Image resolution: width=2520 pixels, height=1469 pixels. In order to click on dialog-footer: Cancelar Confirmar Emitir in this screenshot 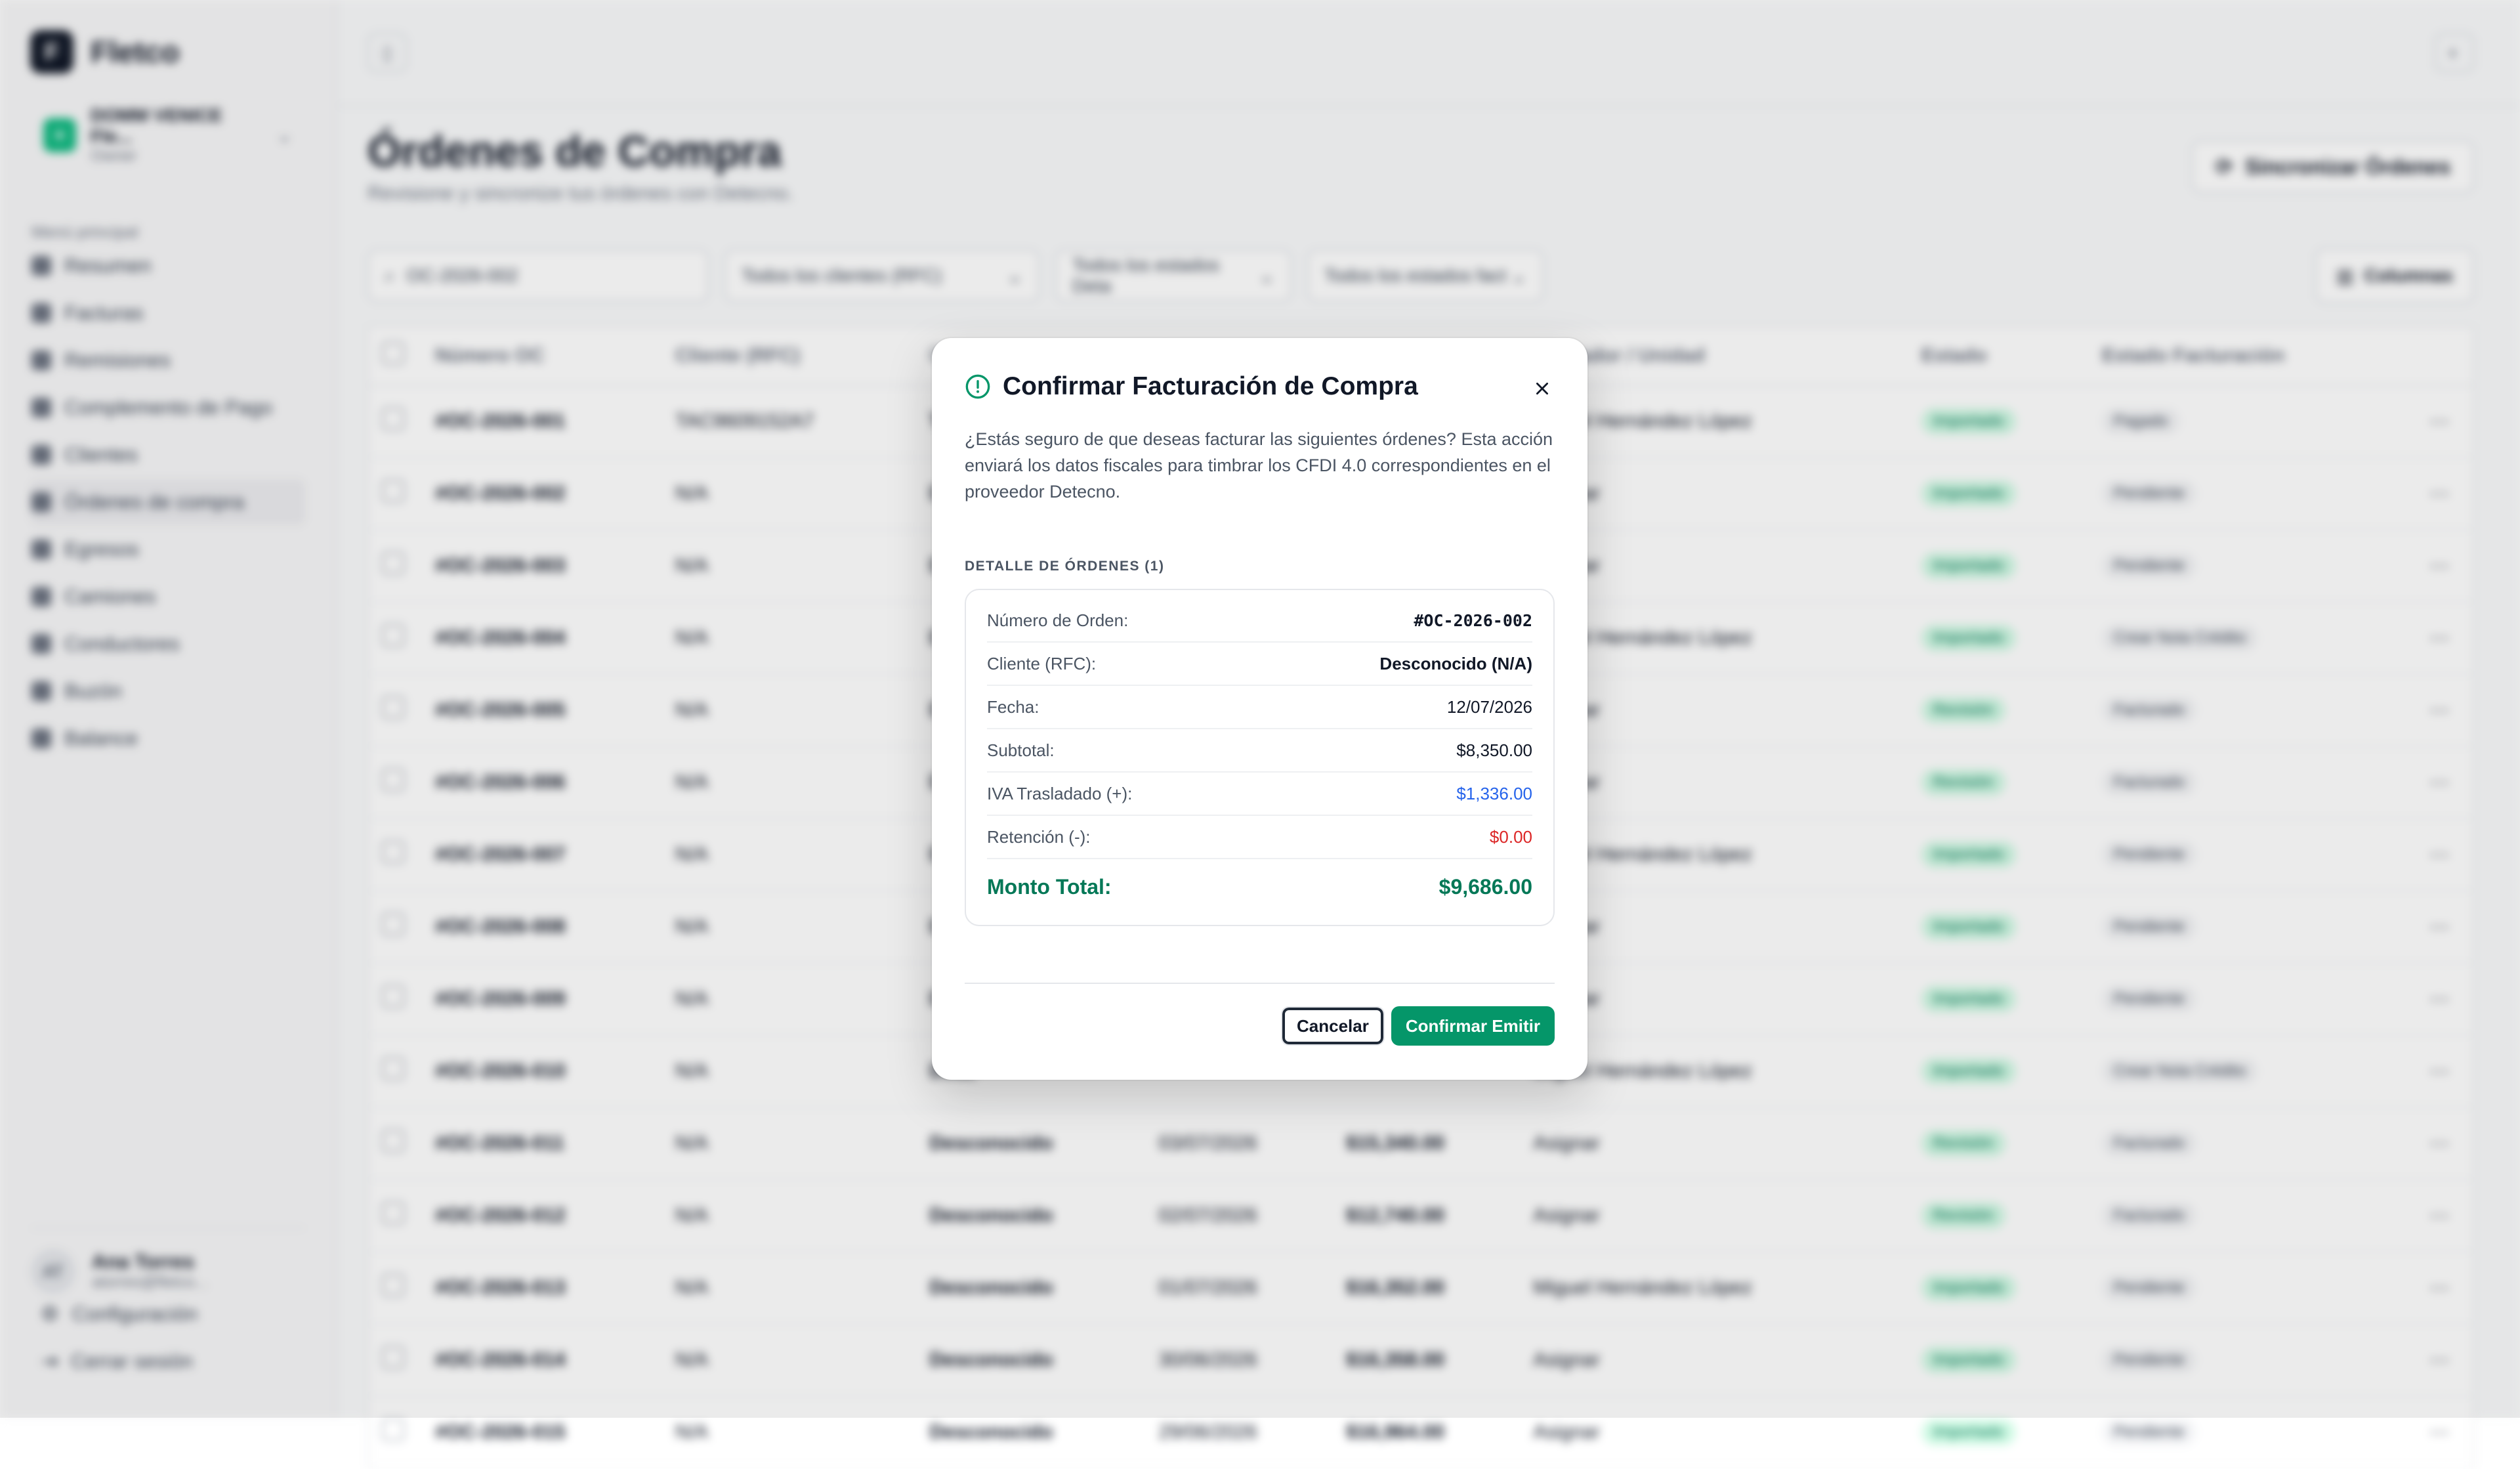, I will do `click(1418, 1026)`.